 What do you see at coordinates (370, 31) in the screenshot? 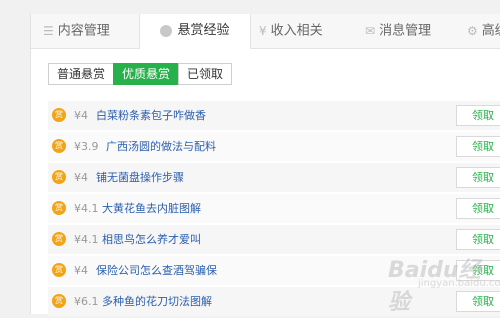
I see `mail-icon: ✉` at bounding box center [370, 31].